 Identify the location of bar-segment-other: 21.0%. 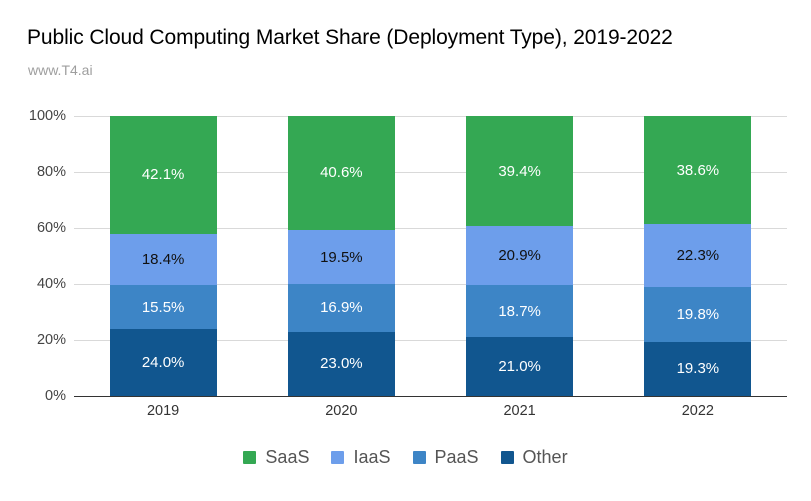
(520, 366).